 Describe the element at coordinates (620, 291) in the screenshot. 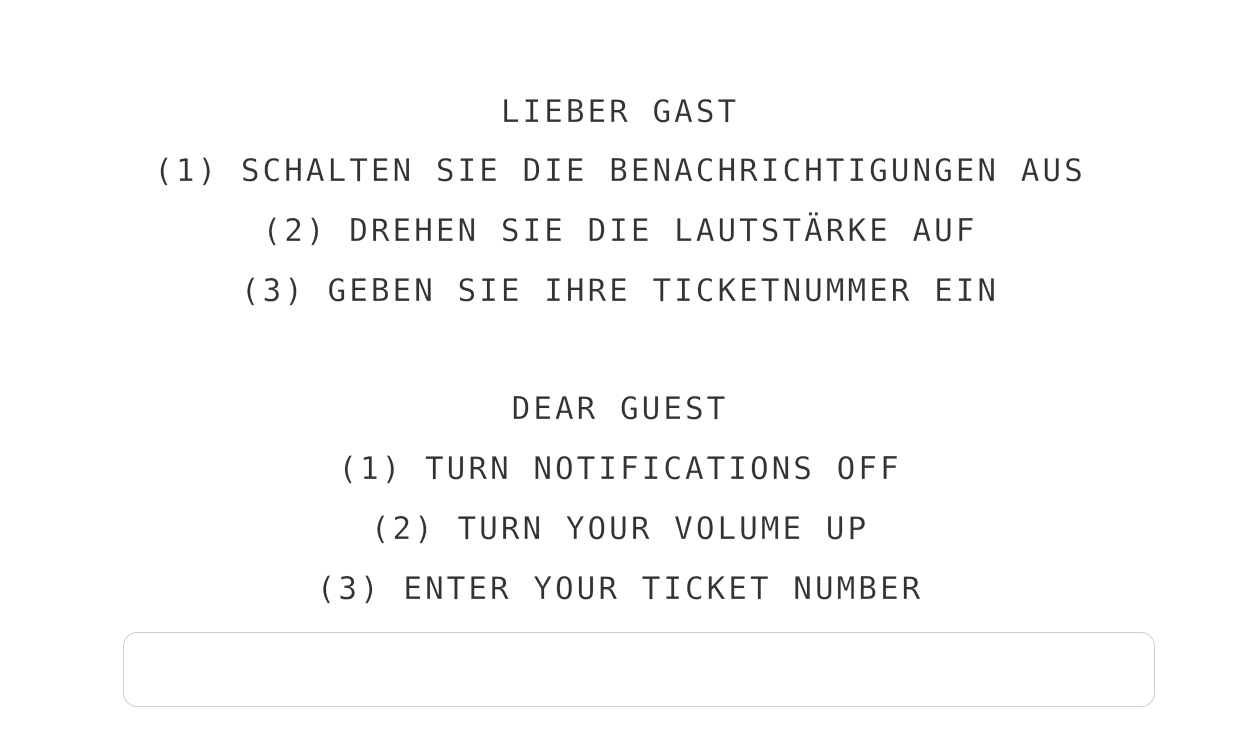

I see `german-step-3: (3) GEBEN SIE IHRE TICKETNUMMER EIN` at that location.